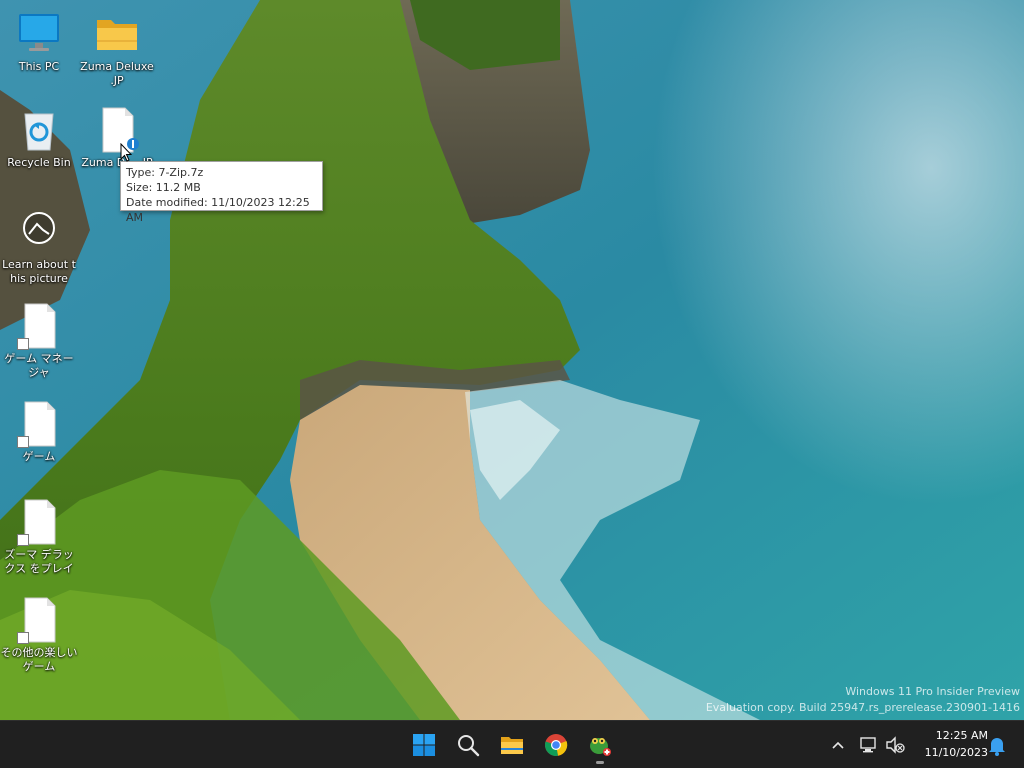 The width and height of the screenshot is (1024, 768). I want to click on desktop-icon-label: ズーマ デラックス をプレイ, so click(39, 561).